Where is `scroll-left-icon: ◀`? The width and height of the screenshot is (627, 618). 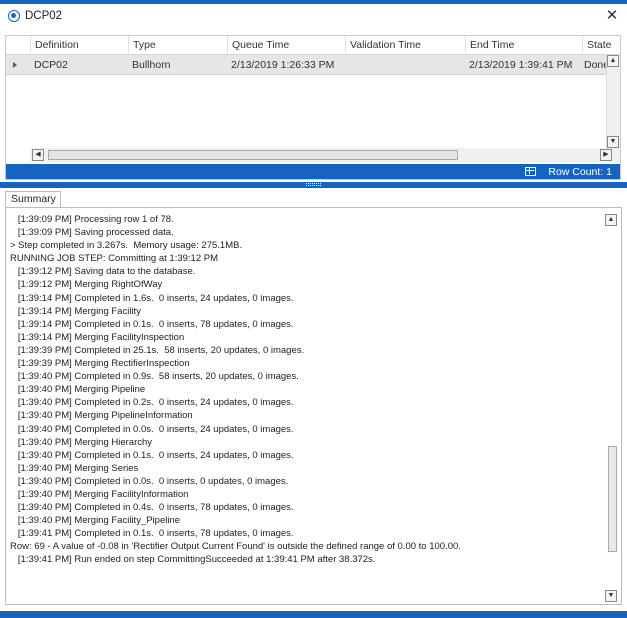 scroll-left-icon: ◀ is located at coordinates (38, 155).